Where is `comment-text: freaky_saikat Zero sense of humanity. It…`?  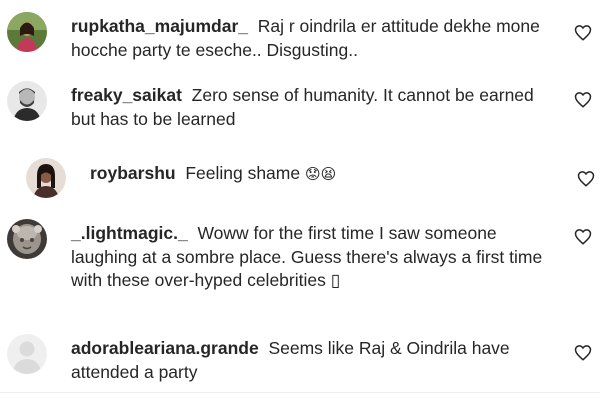
comment-text: freaky_saikat Zero sense of humanity. It… is located at coordinates (316, 107).